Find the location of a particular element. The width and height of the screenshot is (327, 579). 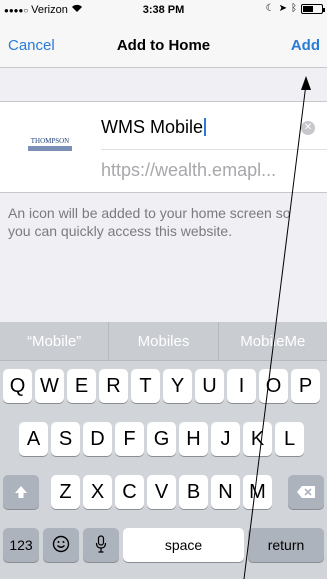

orientation-lock-icon: ☾ is located at coordinates (270, 8).